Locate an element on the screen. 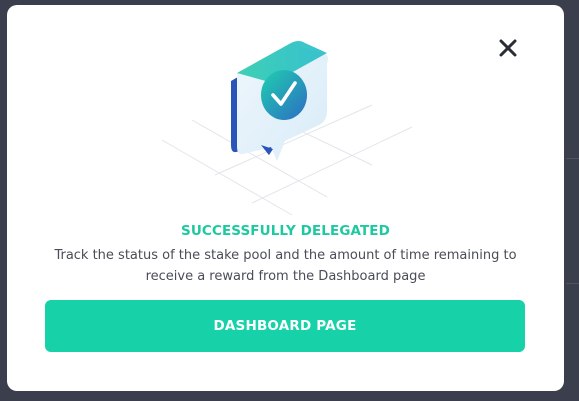  close-button is located at coordinates (508, 48).